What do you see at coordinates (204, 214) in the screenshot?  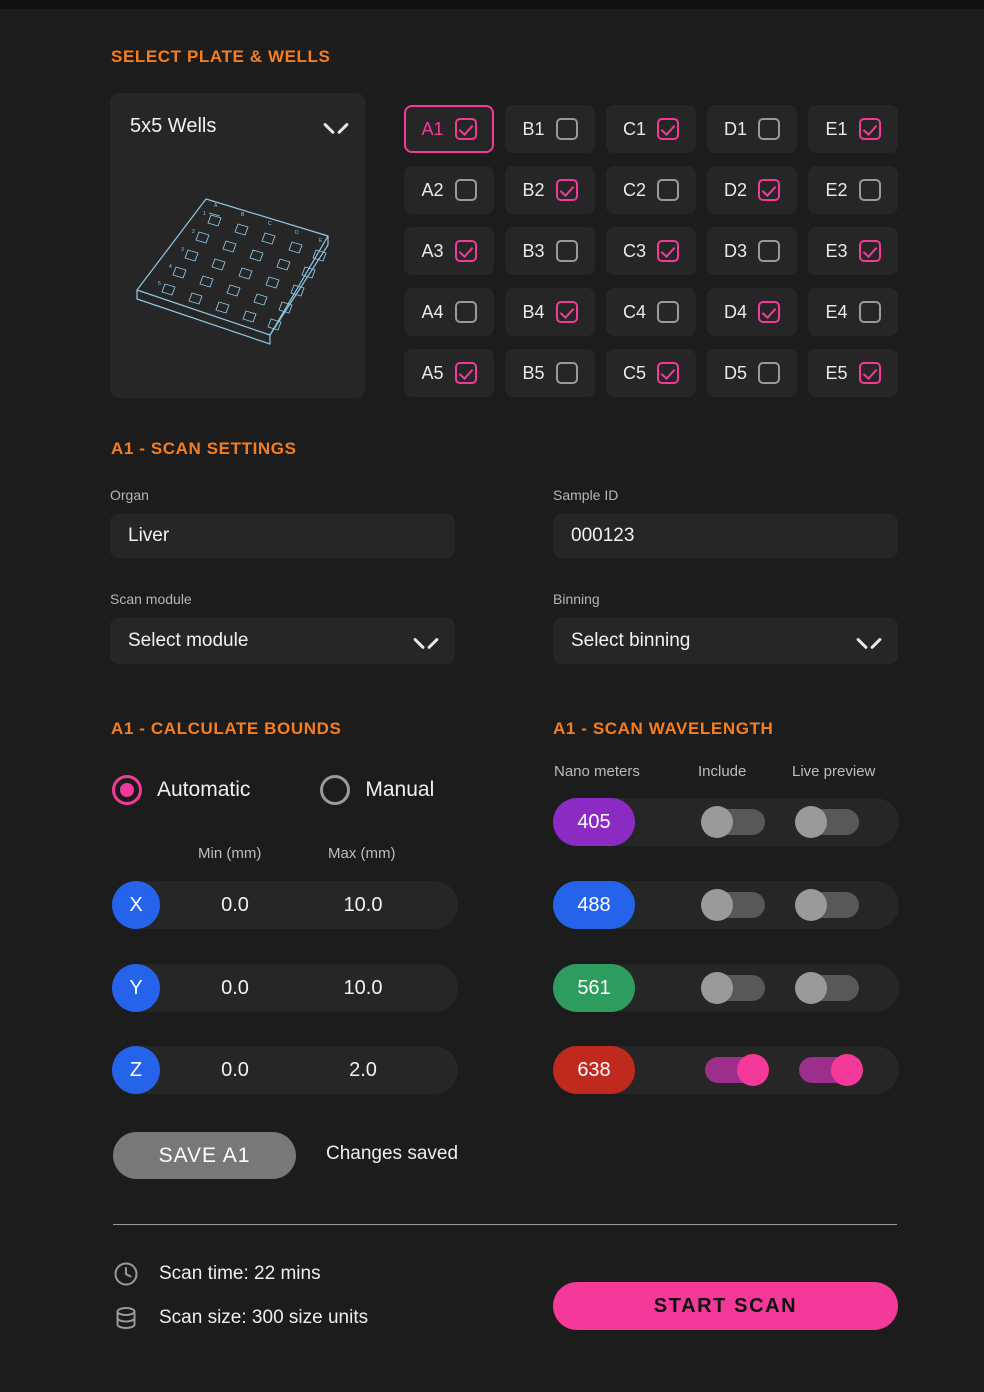 I see `svg-text: 1` at bounding box center [204, 214].